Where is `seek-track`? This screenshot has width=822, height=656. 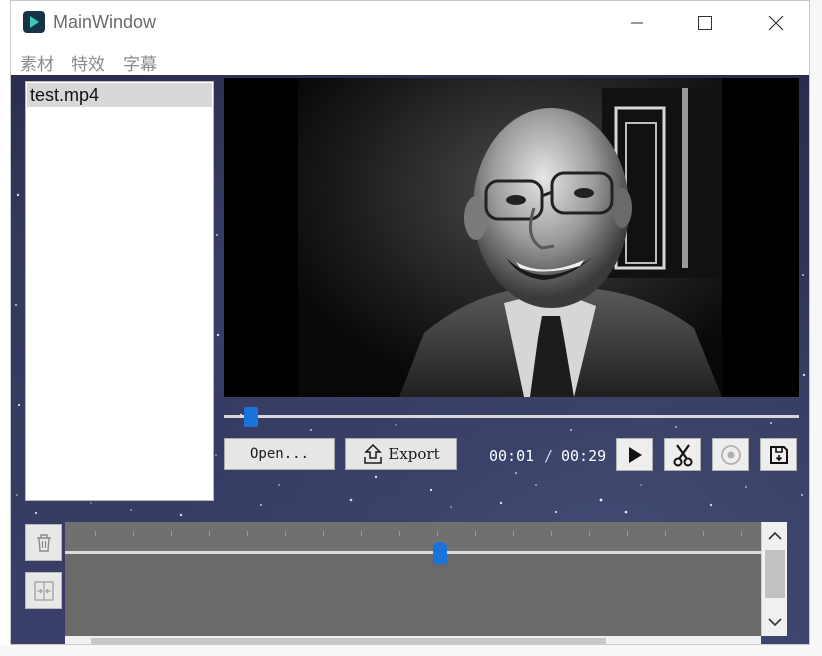
seek-track is located at coordinates (511, 416).